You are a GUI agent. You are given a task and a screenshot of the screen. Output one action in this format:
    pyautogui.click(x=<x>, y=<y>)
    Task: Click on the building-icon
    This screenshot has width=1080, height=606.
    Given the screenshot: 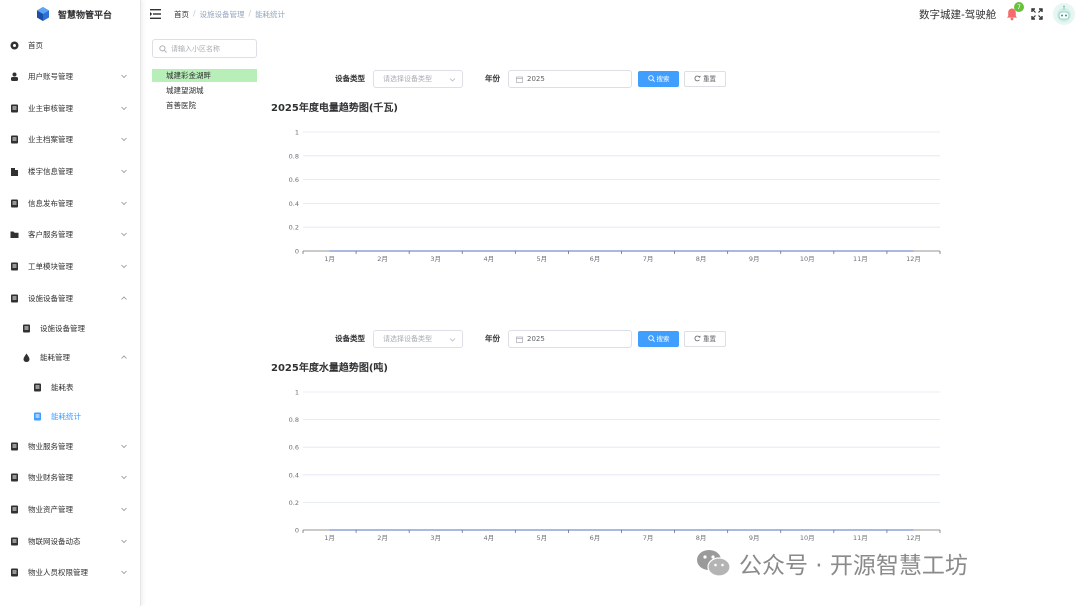 What is the action you would take?
    pyautogui.click(x=14, y=171)
    